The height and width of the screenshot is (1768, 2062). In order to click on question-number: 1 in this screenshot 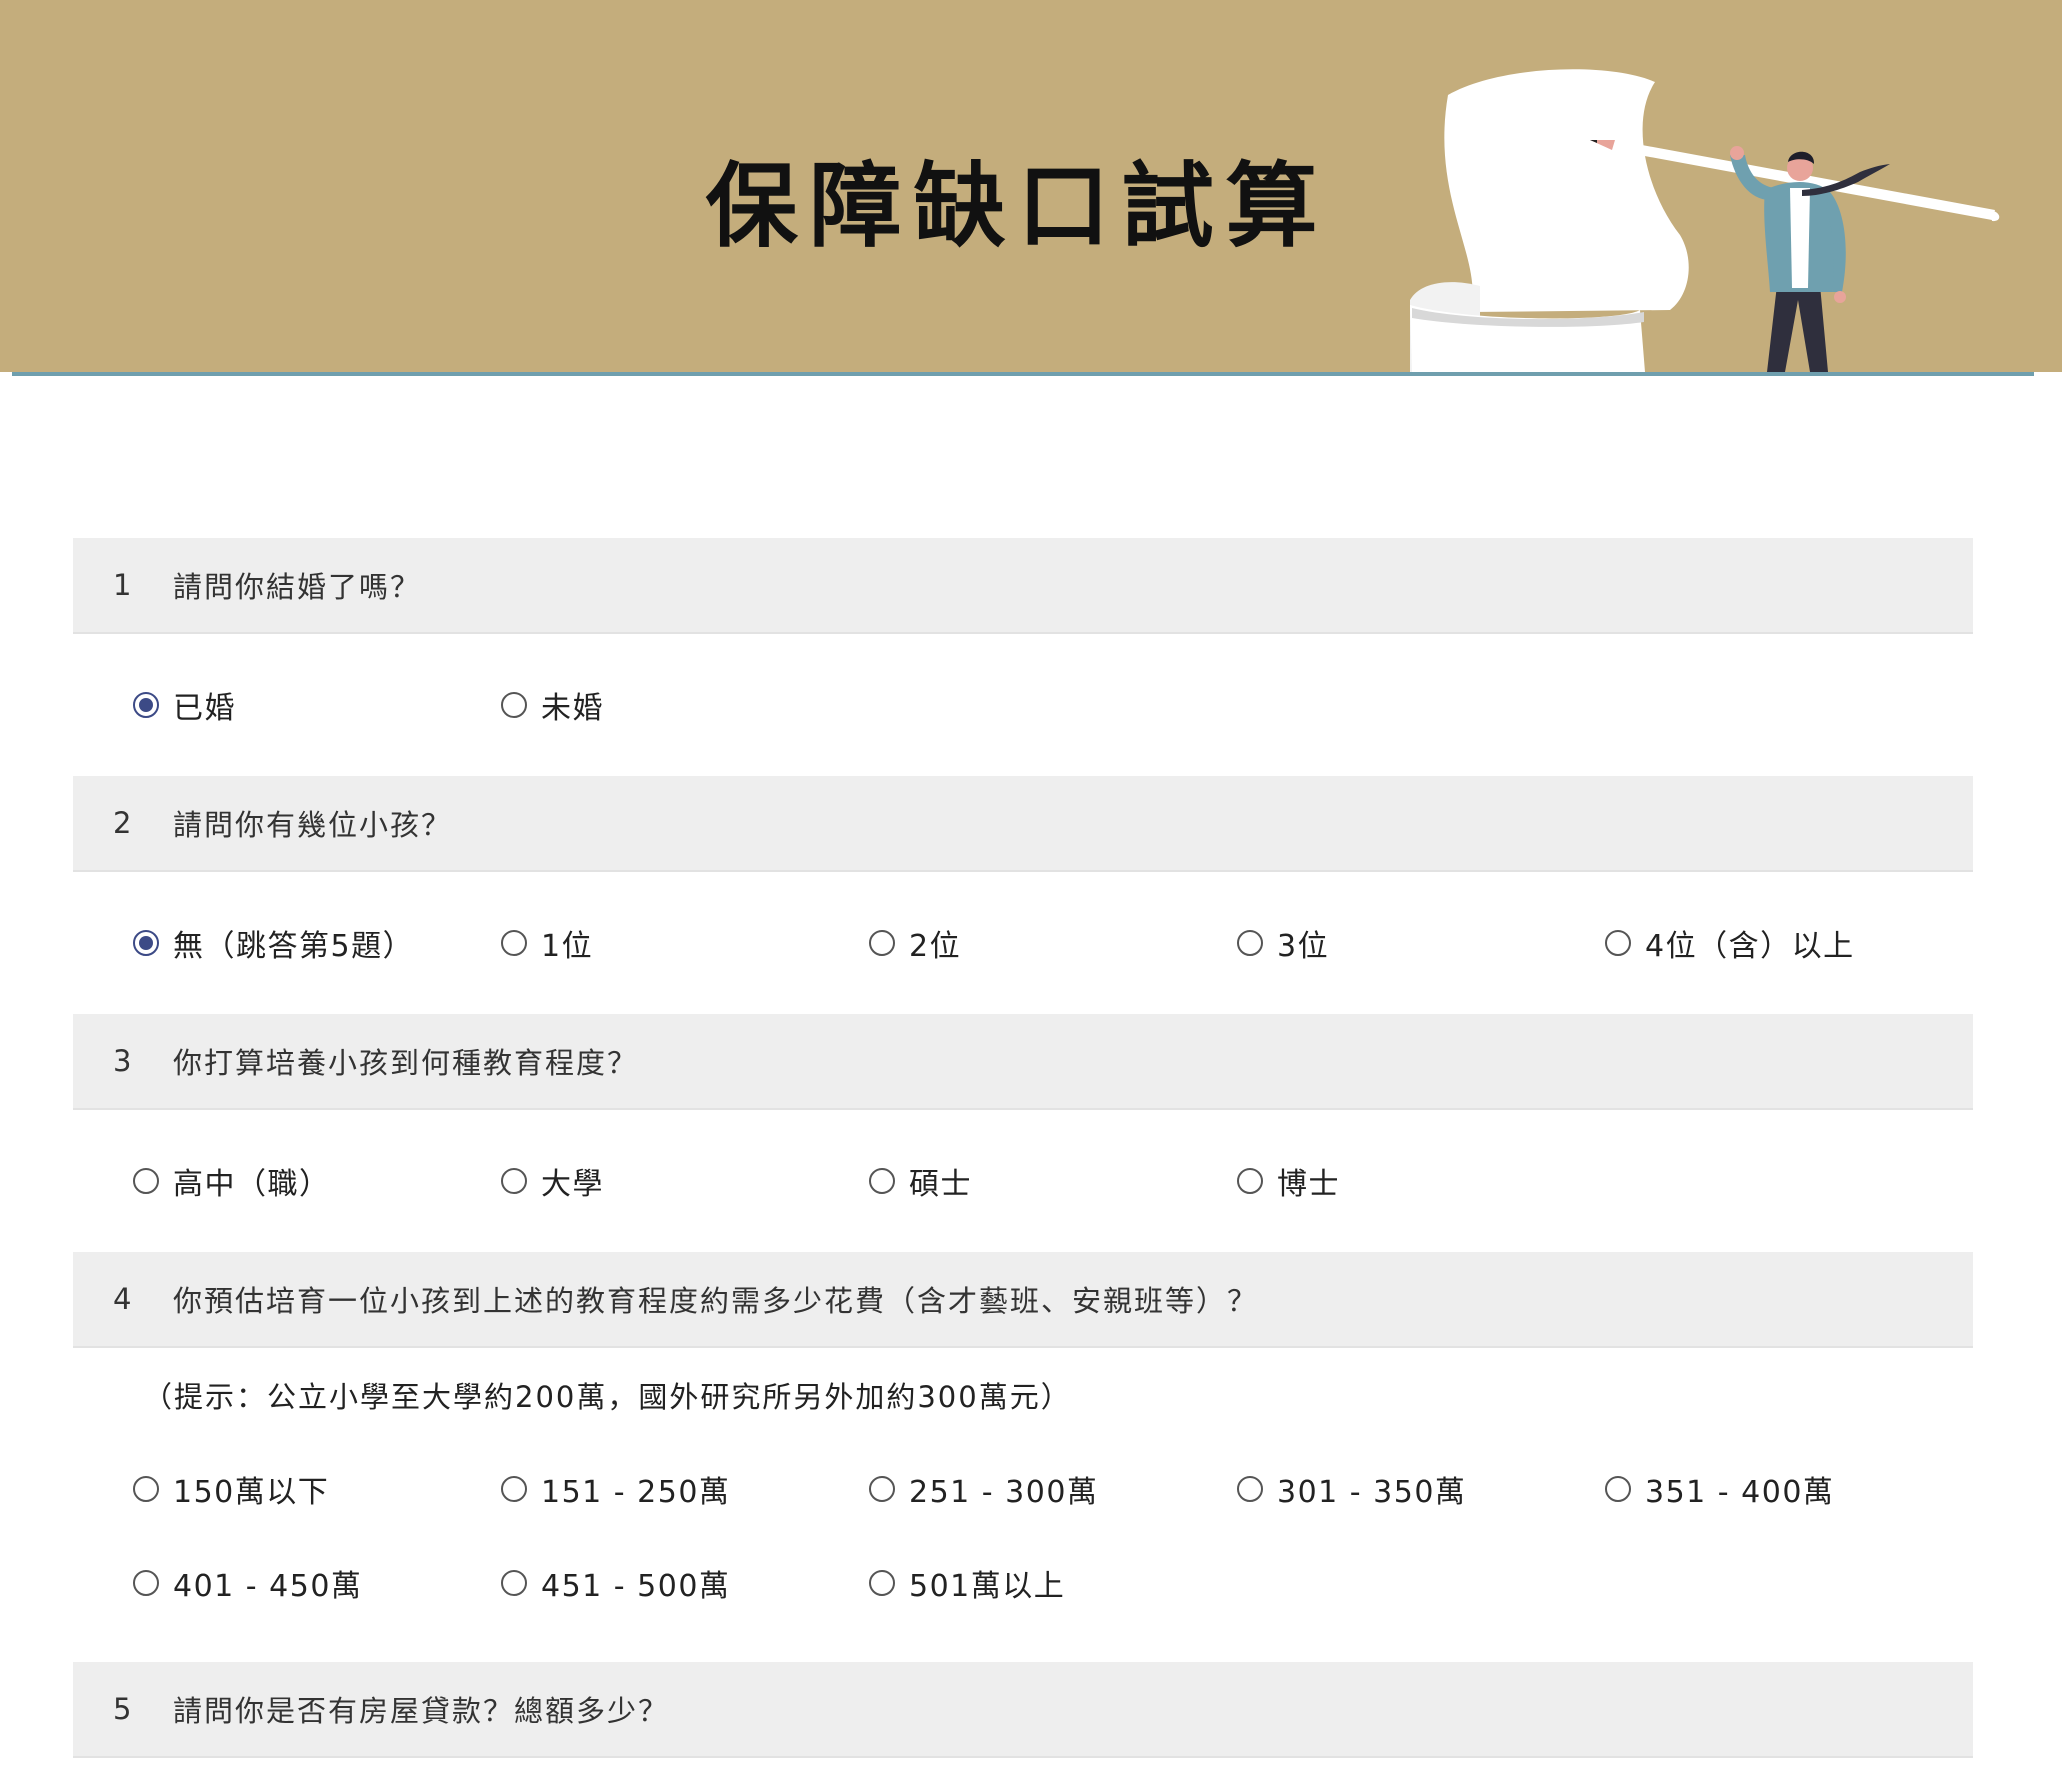, I will do `click(123, 585)`.